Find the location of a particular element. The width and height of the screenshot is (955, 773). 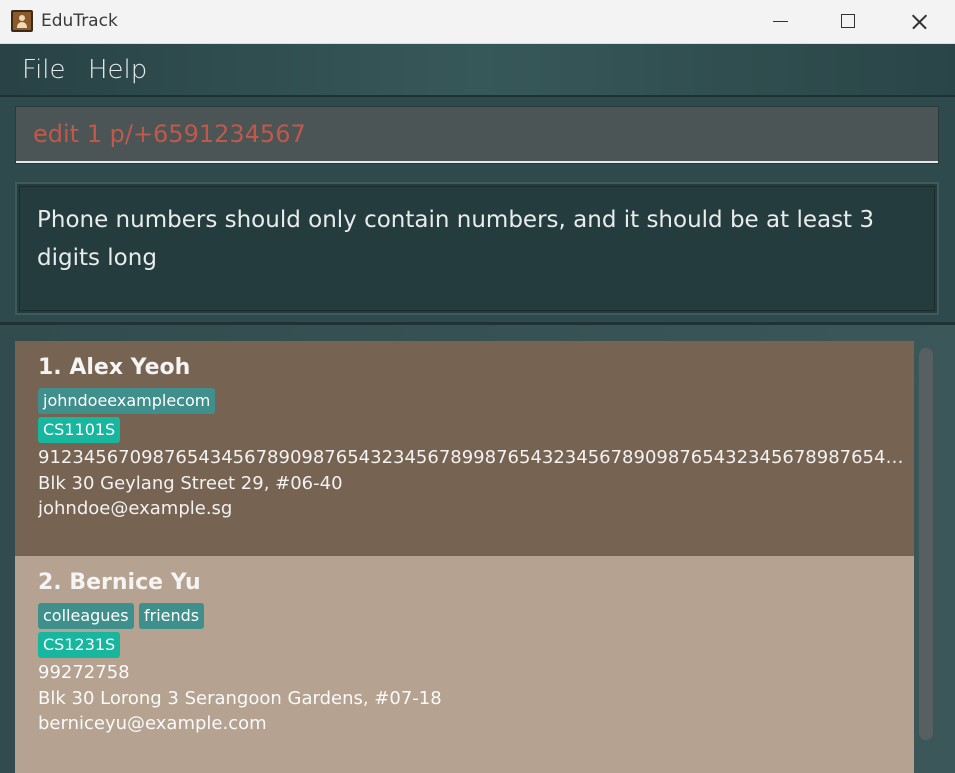

person-name: 1. Alex Yeoh is located at coordinates (114, 367).